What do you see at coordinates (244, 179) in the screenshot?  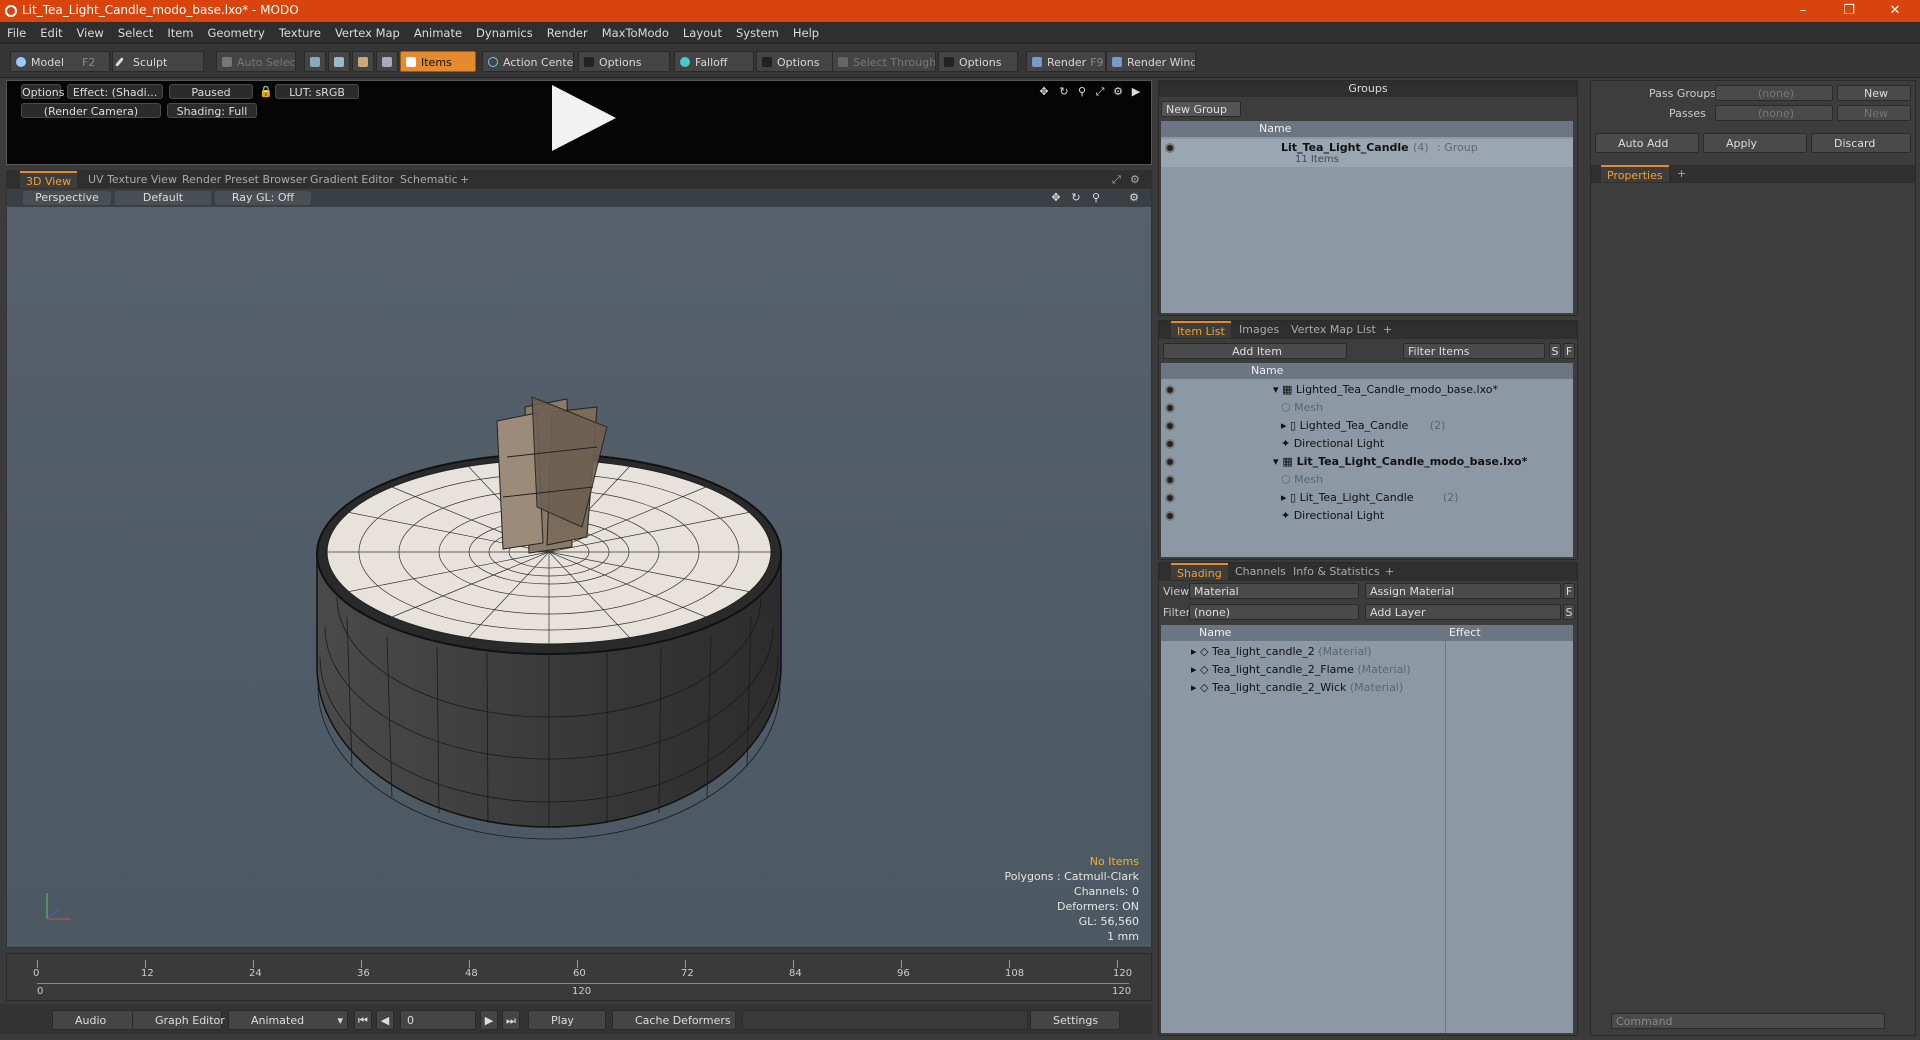 I see `tab-render-preset-browser: Render Preset Browser` at bounding box center [244, 179].